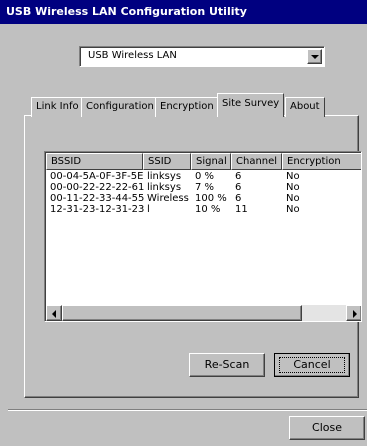 The width and height of the screenshot is (367, 446). I want to click on tab-label: Configuration, so click(120, 106).